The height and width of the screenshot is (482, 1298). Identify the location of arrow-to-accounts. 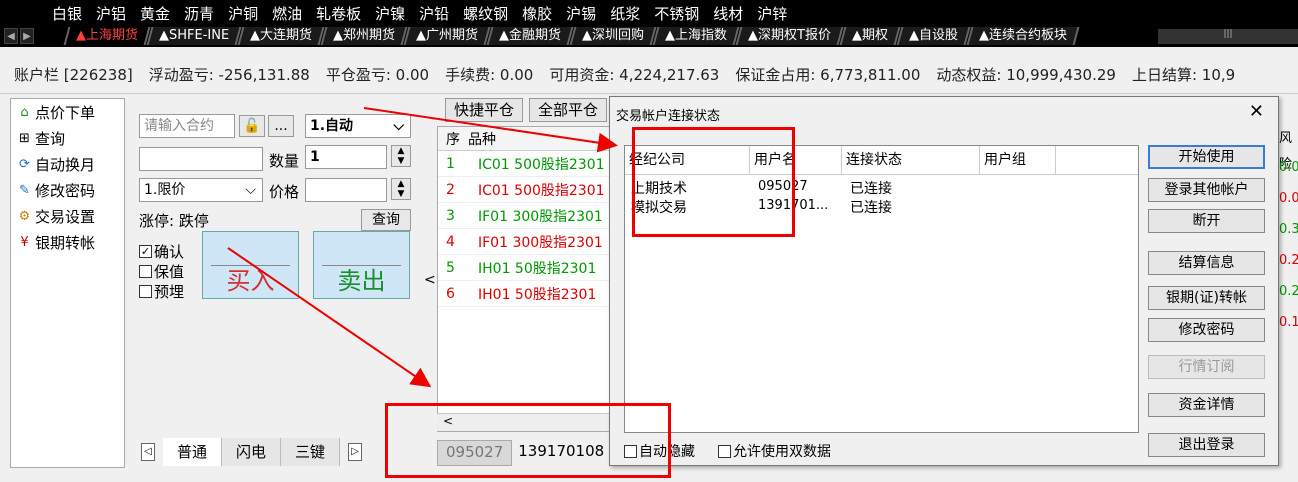
(329, 317).